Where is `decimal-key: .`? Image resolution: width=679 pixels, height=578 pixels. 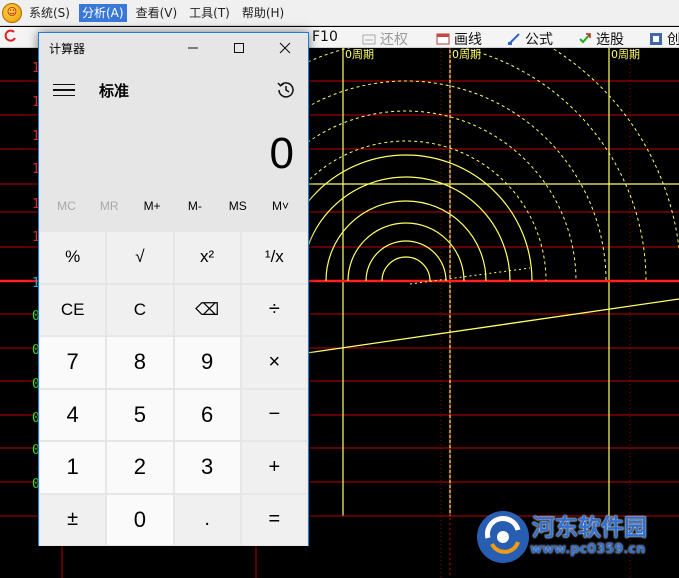 decimal-key: . is located at coordinates (207, 519).